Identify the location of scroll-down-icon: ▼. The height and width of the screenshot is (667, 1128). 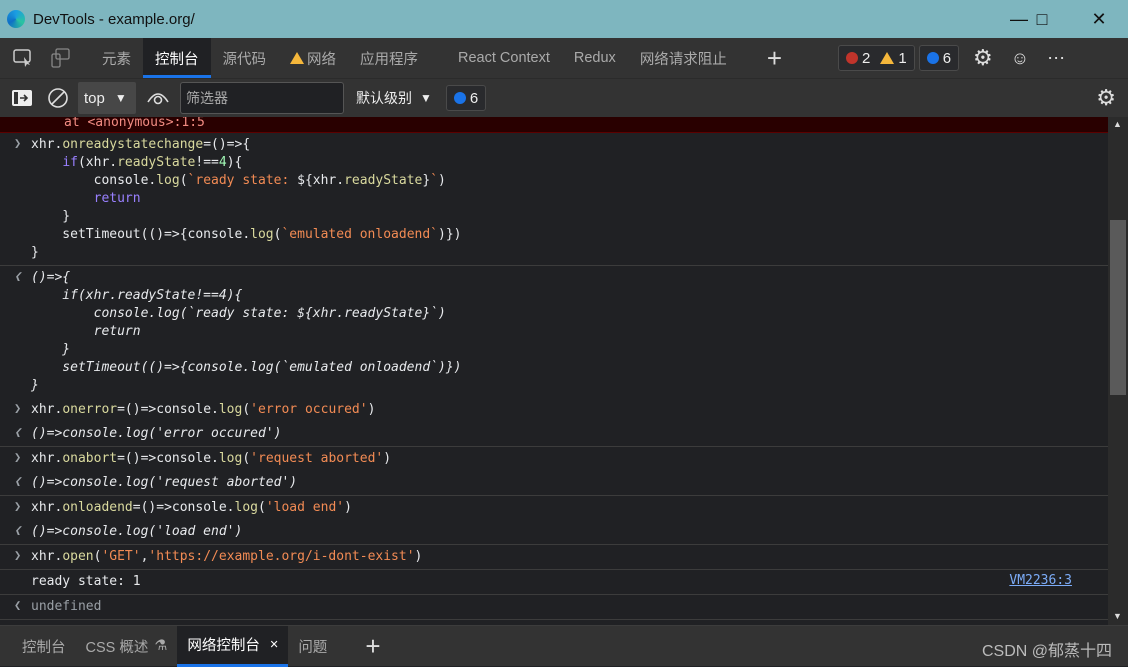
(1117, 616).